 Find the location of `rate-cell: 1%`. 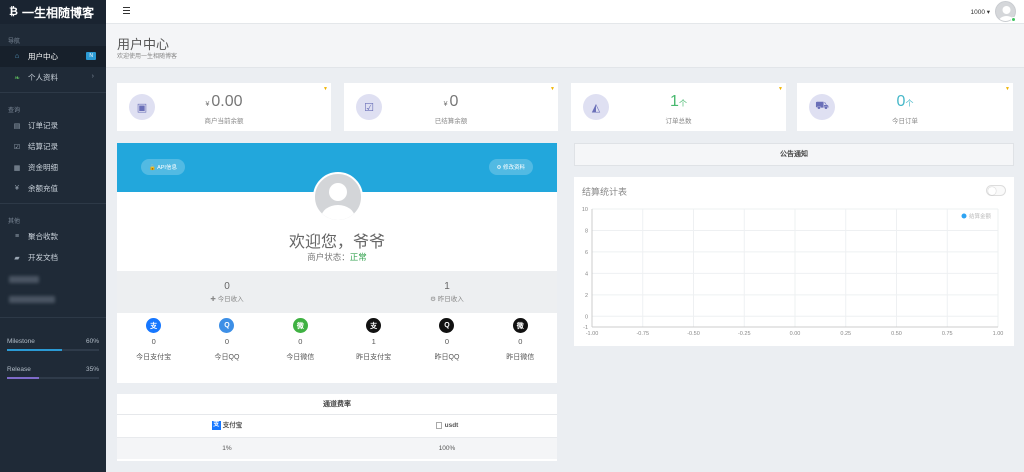

rate-cell: 1% is located at coordinates (227, 448).